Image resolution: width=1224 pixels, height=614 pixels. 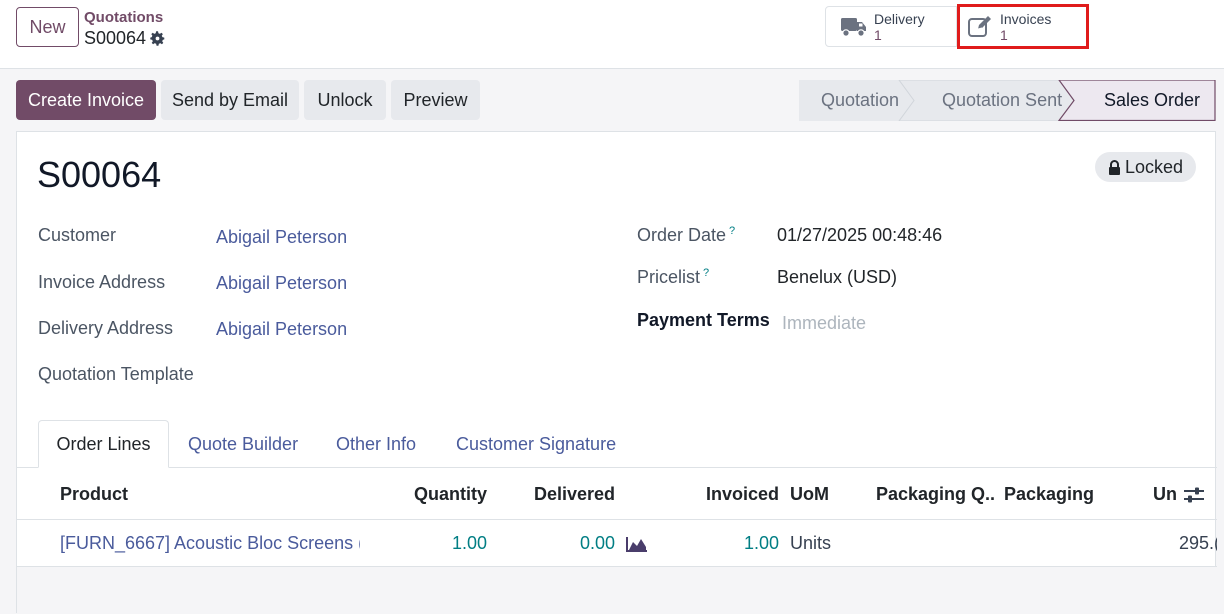 I want to click on invoice-address-label: Invoice Address, so click(x=102, y=282).